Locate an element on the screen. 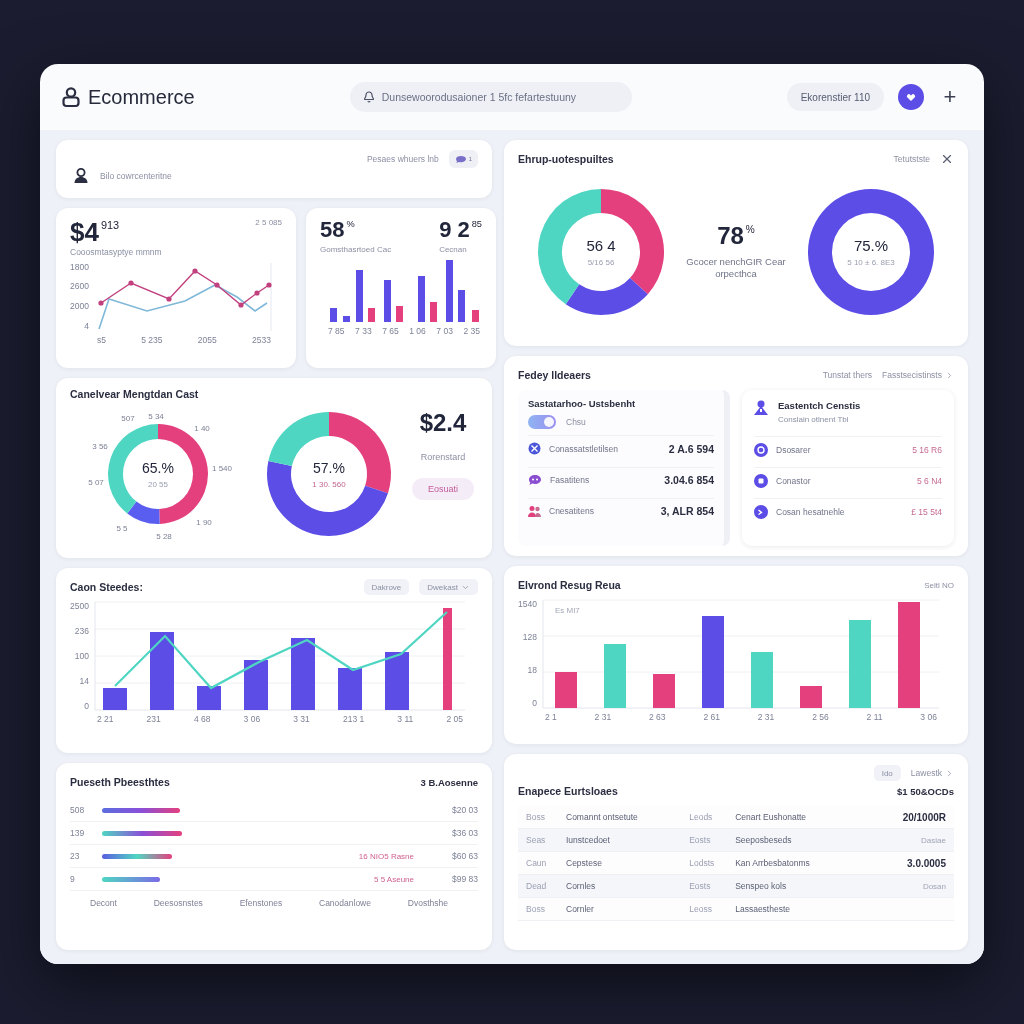  panel-title: Sastatarhoo- Ustsbenht is located at coordinates (582, 403).